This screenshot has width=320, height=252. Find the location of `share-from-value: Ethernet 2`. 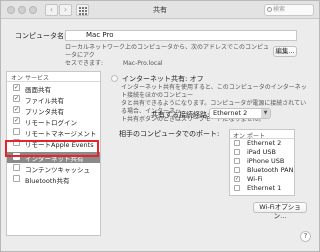

share-from-value: Ethernet 2 is located at coordinates (230, 113).